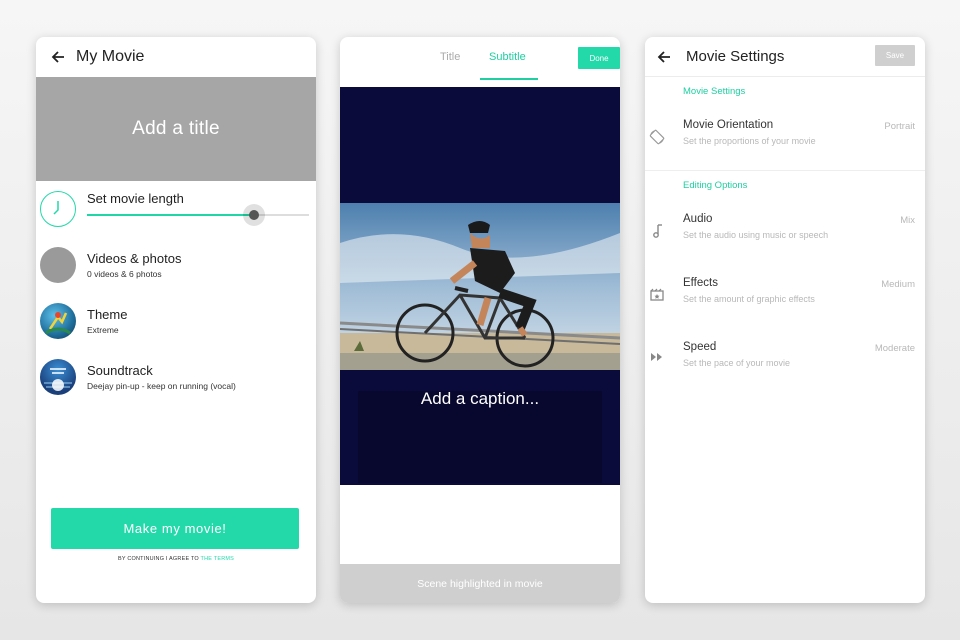 Image resolution: width=960 pixels, height=640 pixels. I want to click on app-bar: My Movie, so click(176, 57).